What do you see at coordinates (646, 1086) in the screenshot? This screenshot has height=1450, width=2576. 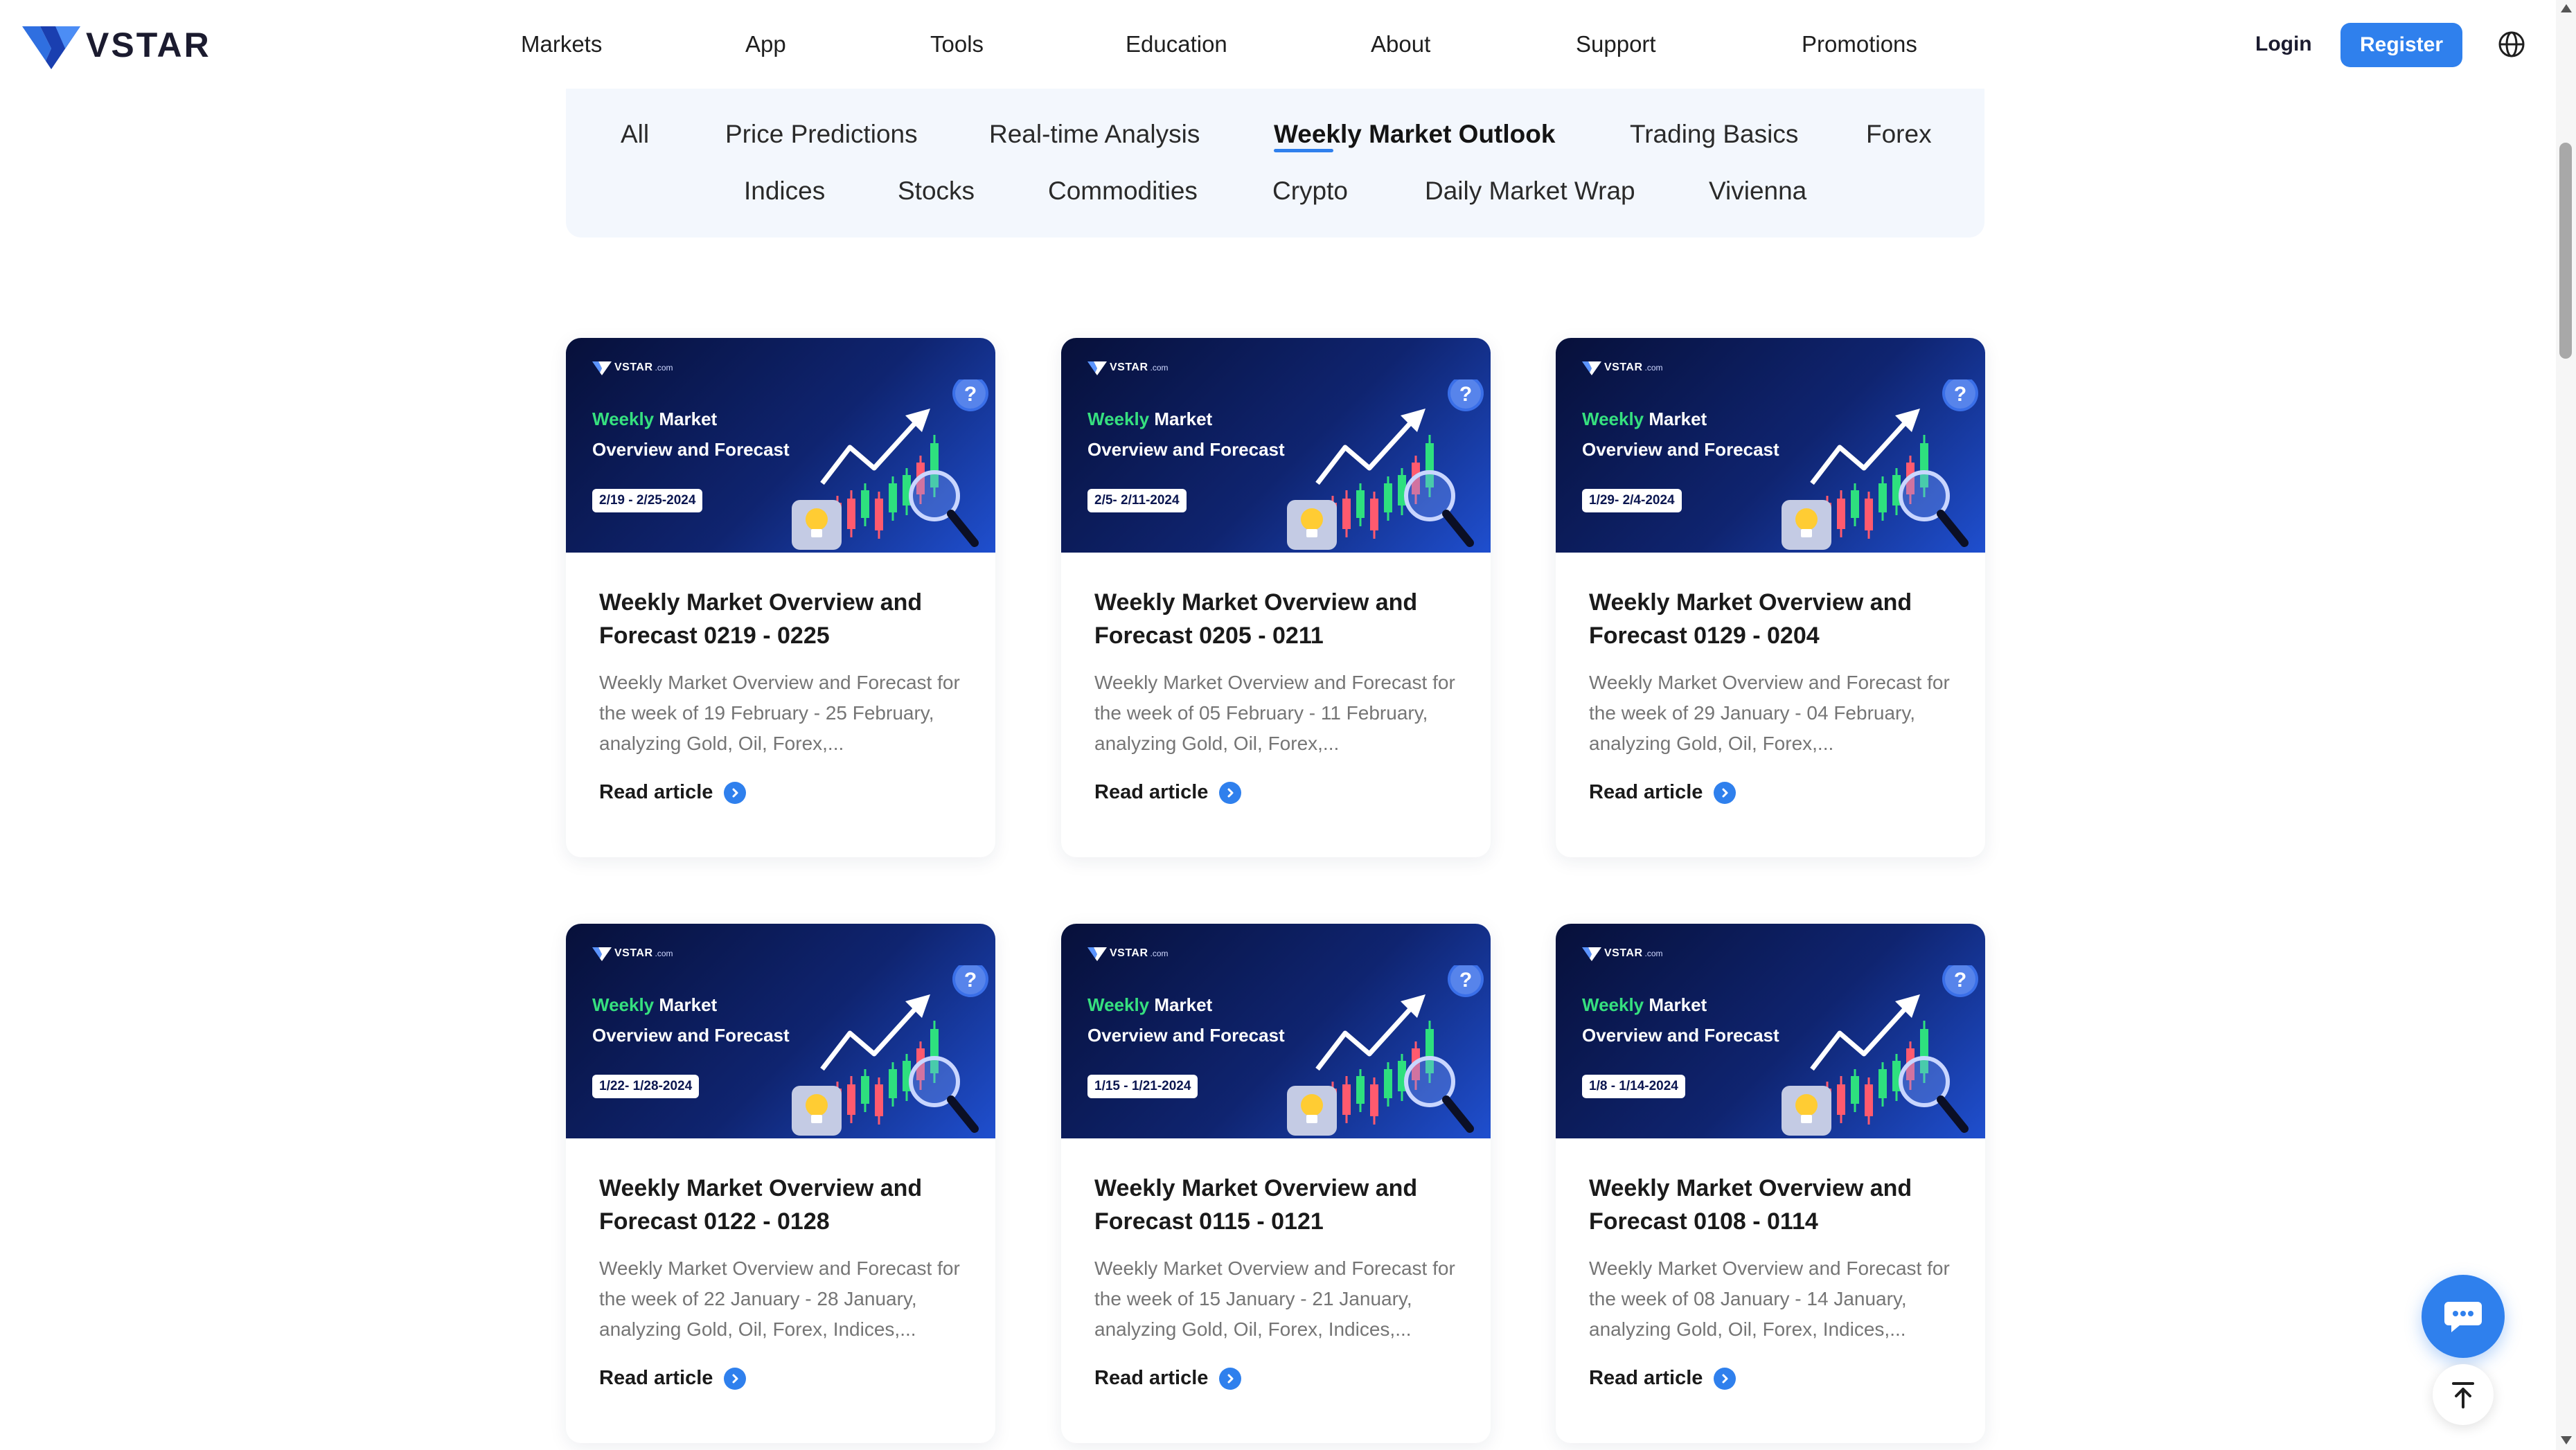 I see `thumbnail-date: 1/22- 1/28-2024` at bounding box center [646, 1086].